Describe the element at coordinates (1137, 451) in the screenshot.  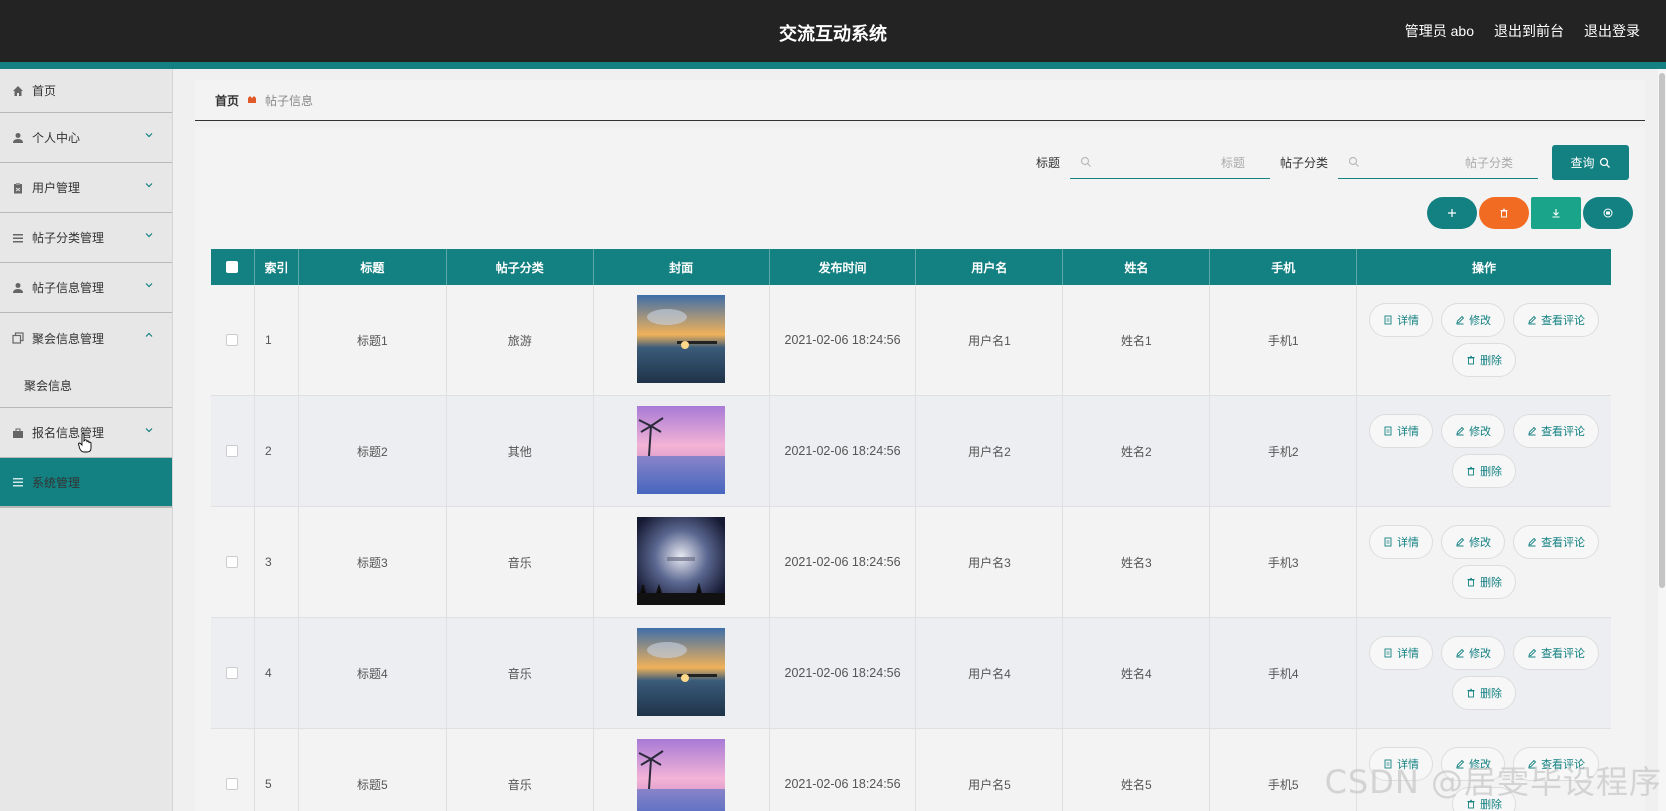
I see `cell-name: 姓名2` at that location.